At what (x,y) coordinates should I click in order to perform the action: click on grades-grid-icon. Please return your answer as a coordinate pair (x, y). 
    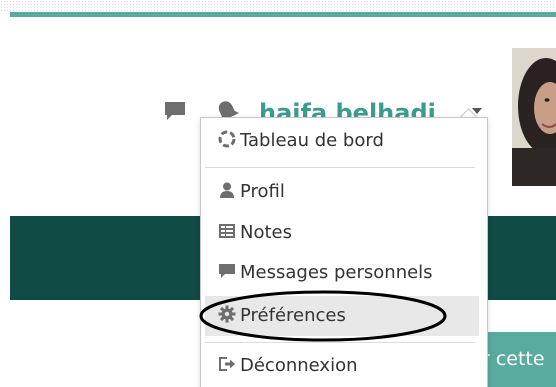
    Looking at the image, I should click on (227, 231).